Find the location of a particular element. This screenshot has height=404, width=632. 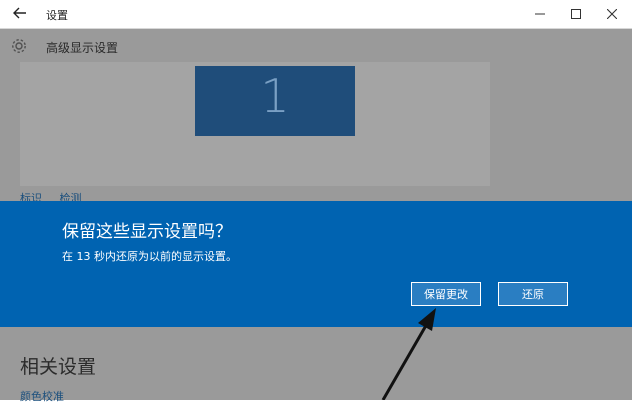

revert-button: 还原 is located at coordinates (533, 294).